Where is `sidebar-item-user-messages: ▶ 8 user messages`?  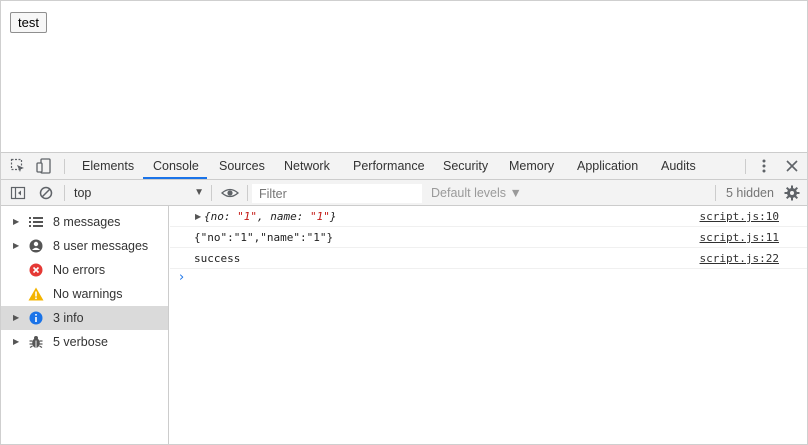
sidebar-item-user-messages: ▶ 8 user messages is located at coordinates (84, 246).